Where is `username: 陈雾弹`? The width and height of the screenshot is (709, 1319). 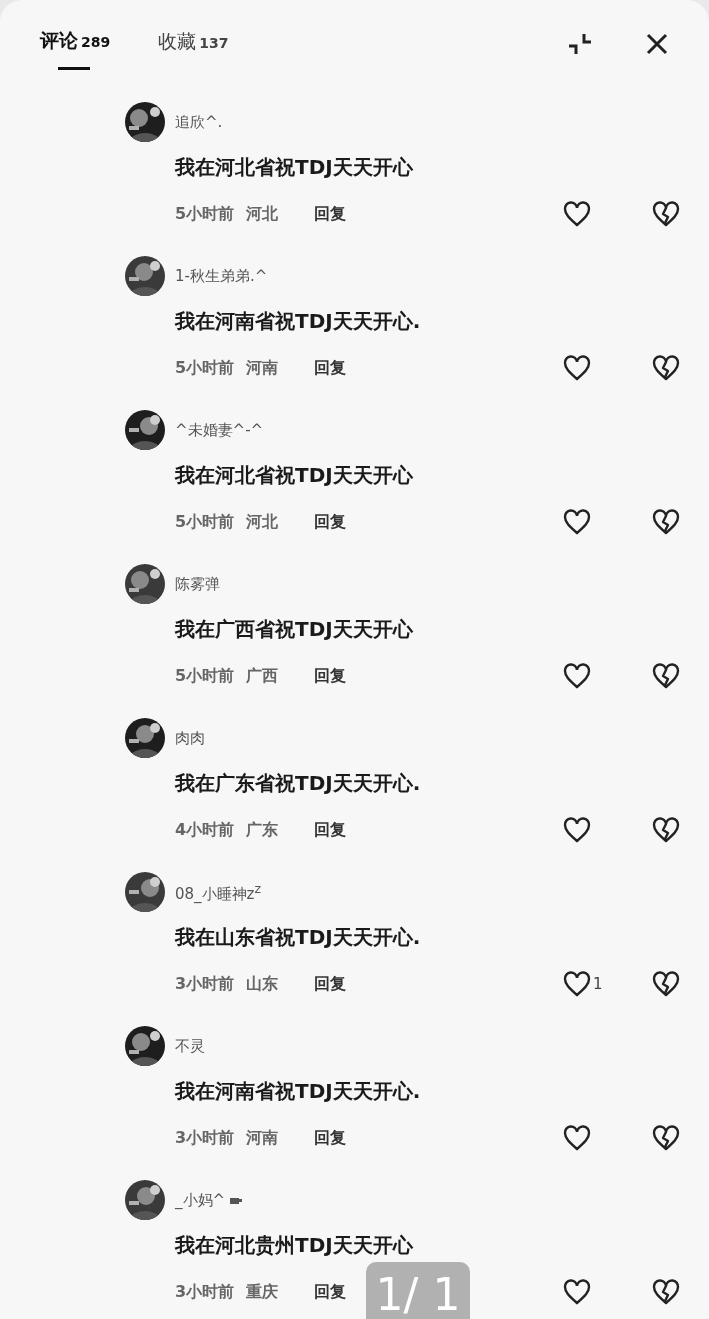
username: 陈雾弹 is located at coordinates (197, 584).